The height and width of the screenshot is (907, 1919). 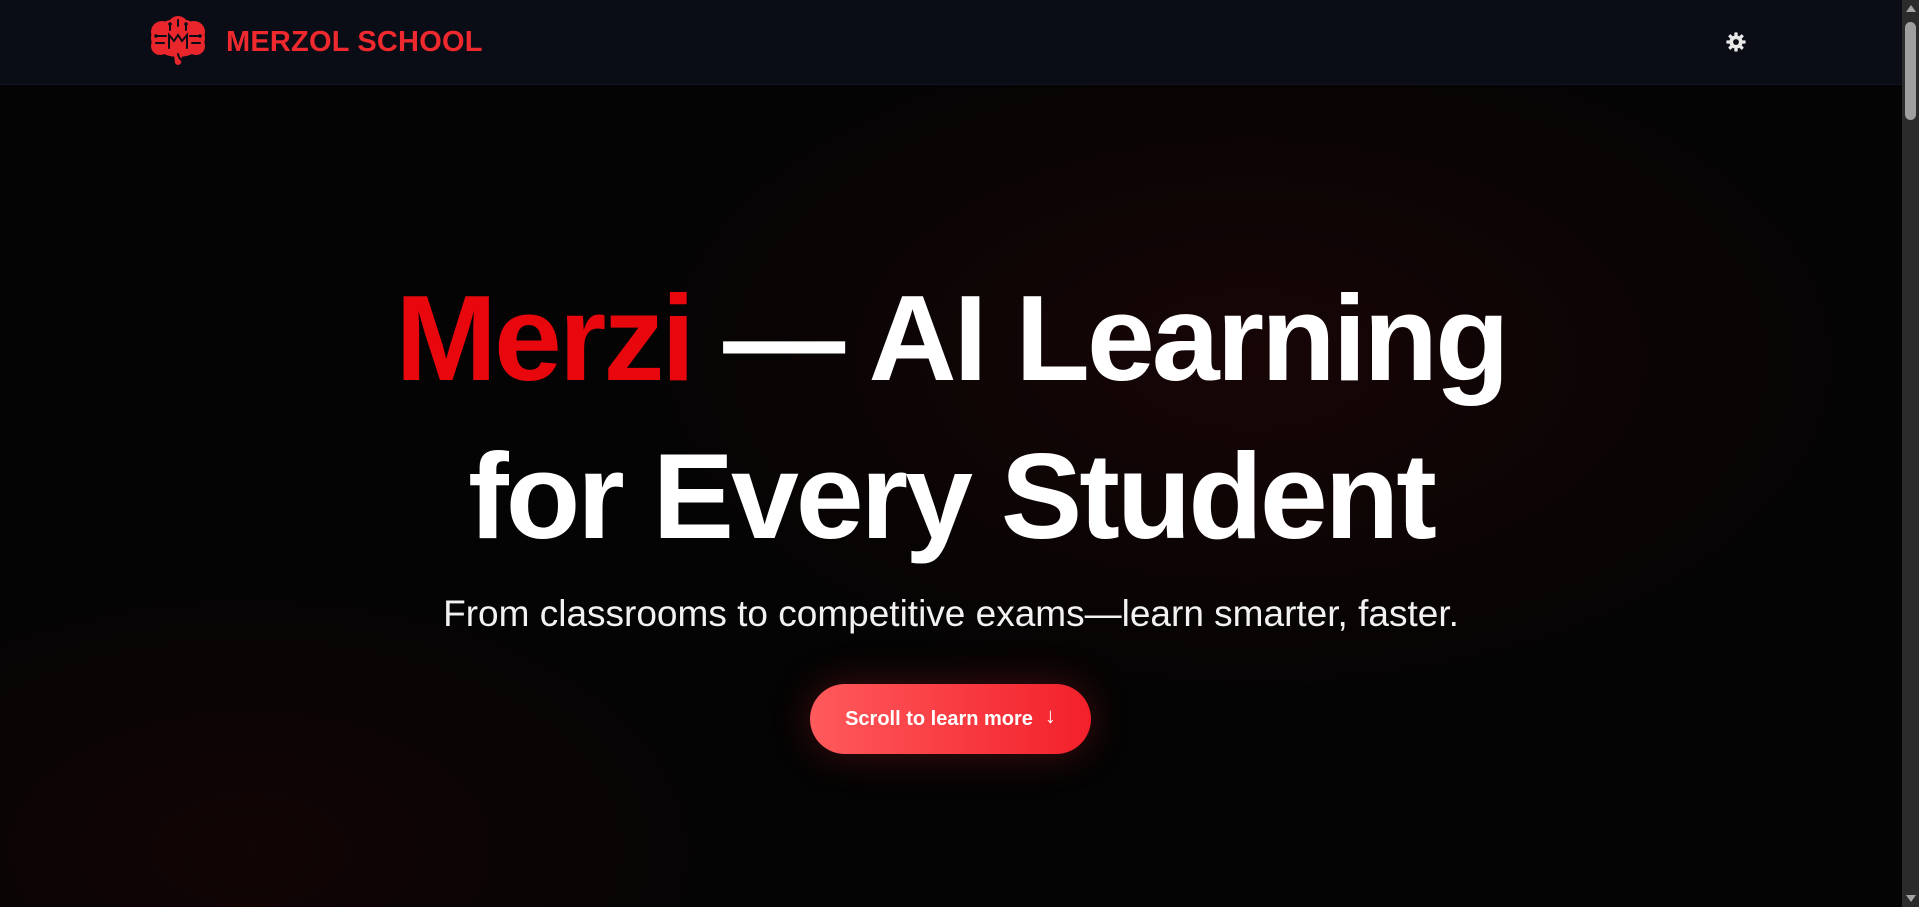 I want to click on scroll-down-arrow-icon, so click(x=1911, y=898).